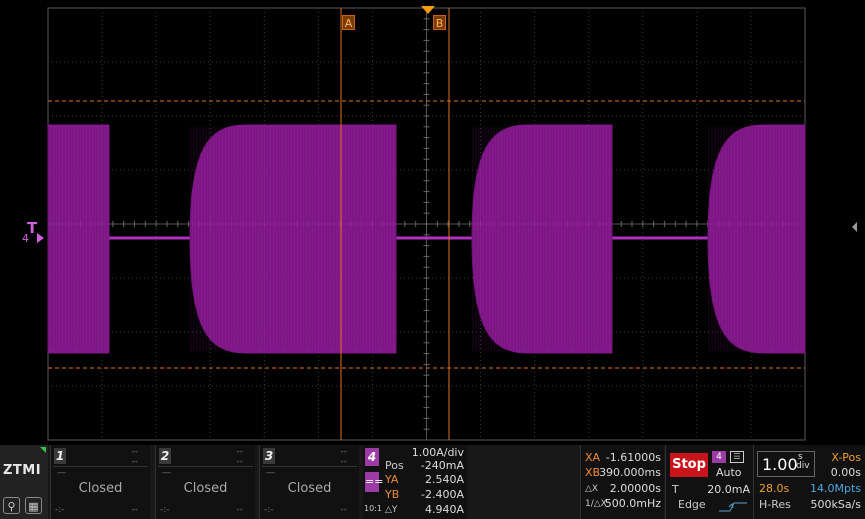 The image size is (865, 519). I want to click on trigger-mode: Auto, so click(729, 472).